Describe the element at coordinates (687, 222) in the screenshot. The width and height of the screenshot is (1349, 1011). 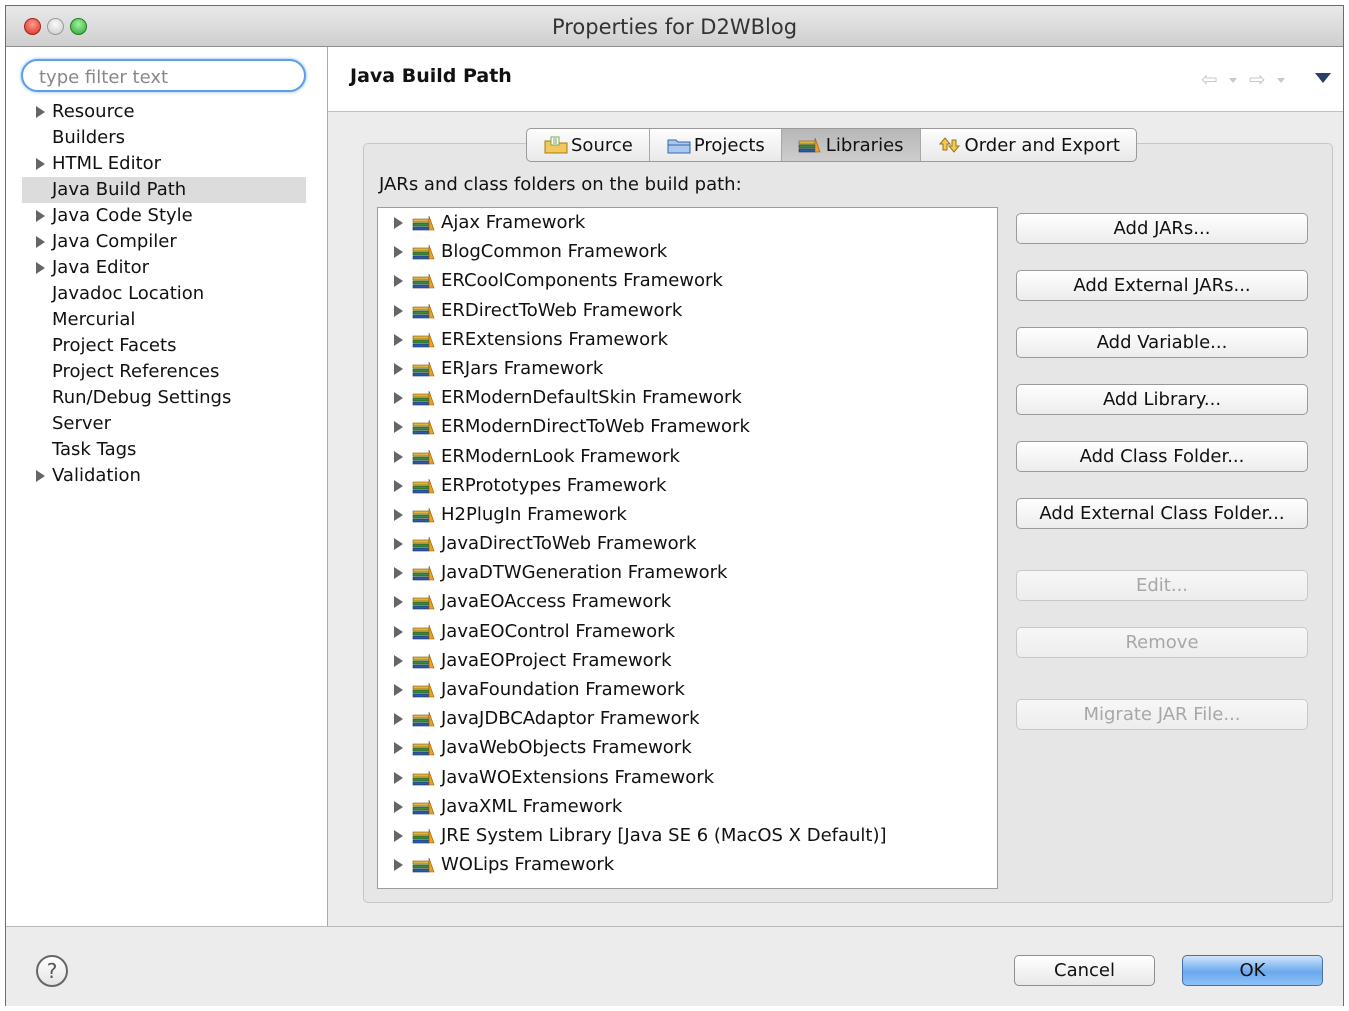
I see `library-row: Ajax Framework` at that location.